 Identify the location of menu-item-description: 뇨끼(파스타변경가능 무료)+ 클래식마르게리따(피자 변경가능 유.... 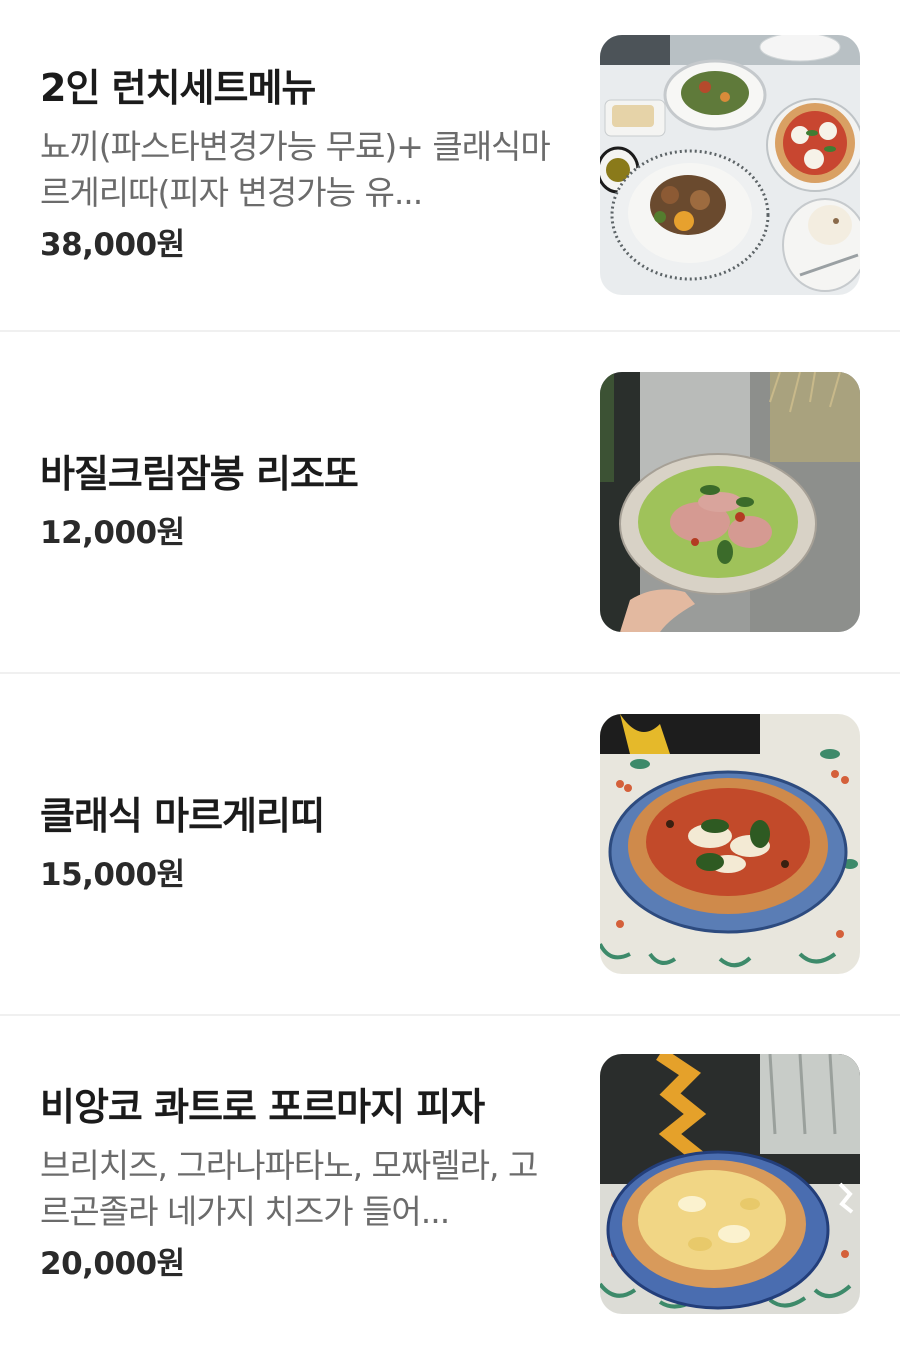
(295, 169).